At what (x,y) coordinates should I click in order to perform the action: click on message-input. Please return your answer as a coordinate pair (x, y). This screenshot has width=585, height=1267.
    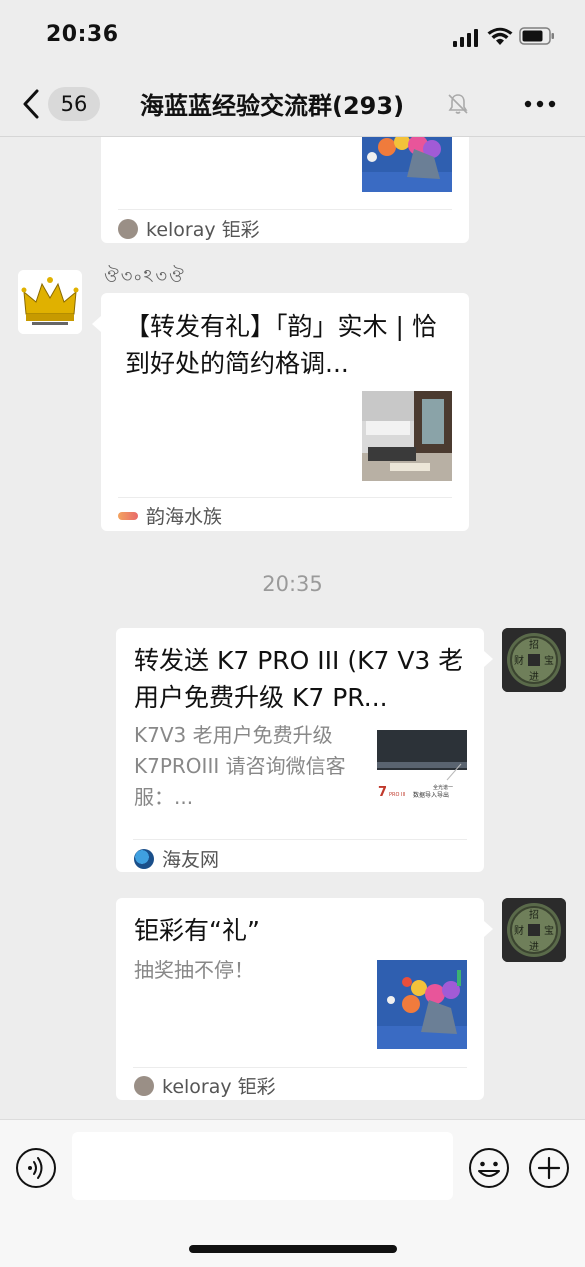
    Looking at the image, I should click on (262, 1166).